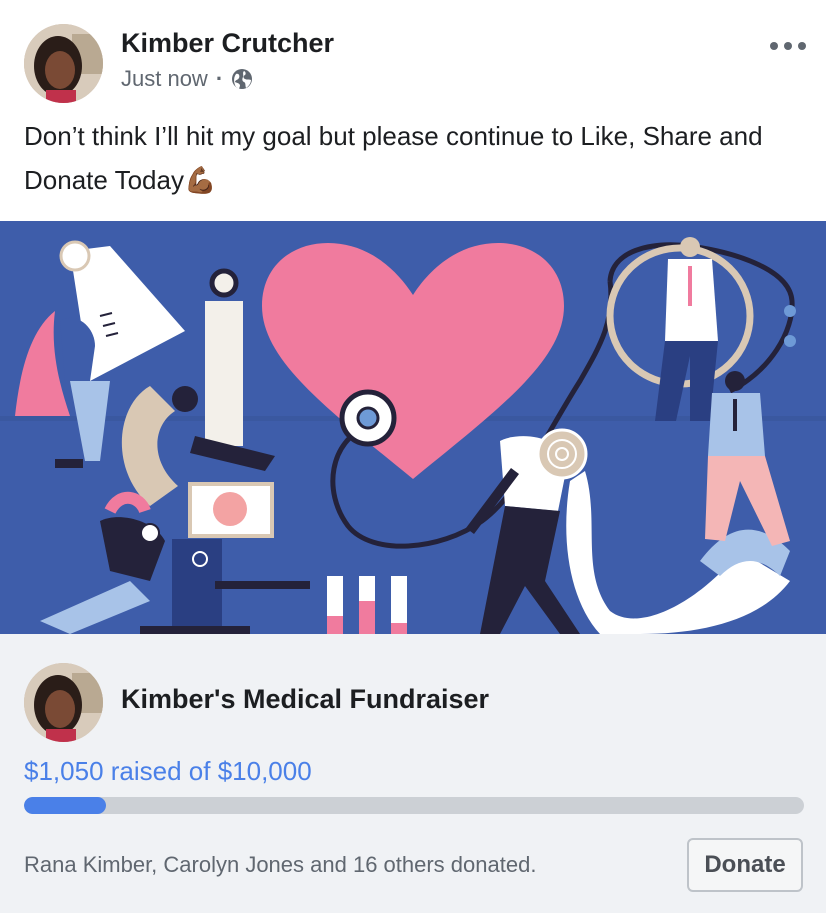  I want to click on post-meta: Just now ·, so click(187, 79).